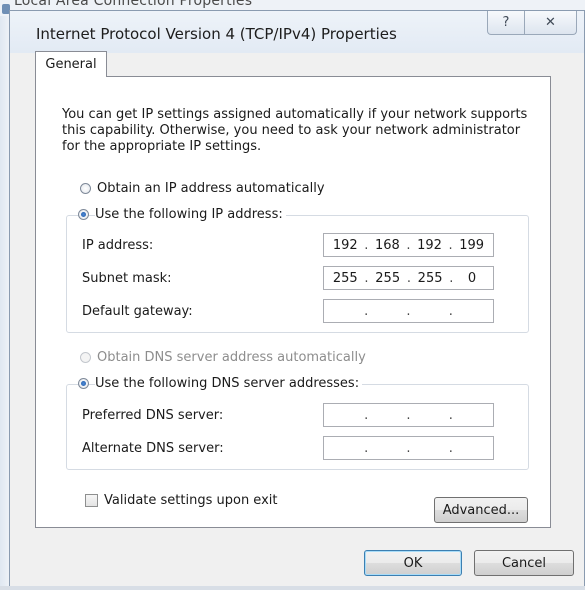 This screenshot has height=590, width=585. Describe the element at coordinates (85, 357) in the screenshot. I see `obtain-dns-automatically-radio` at that location.